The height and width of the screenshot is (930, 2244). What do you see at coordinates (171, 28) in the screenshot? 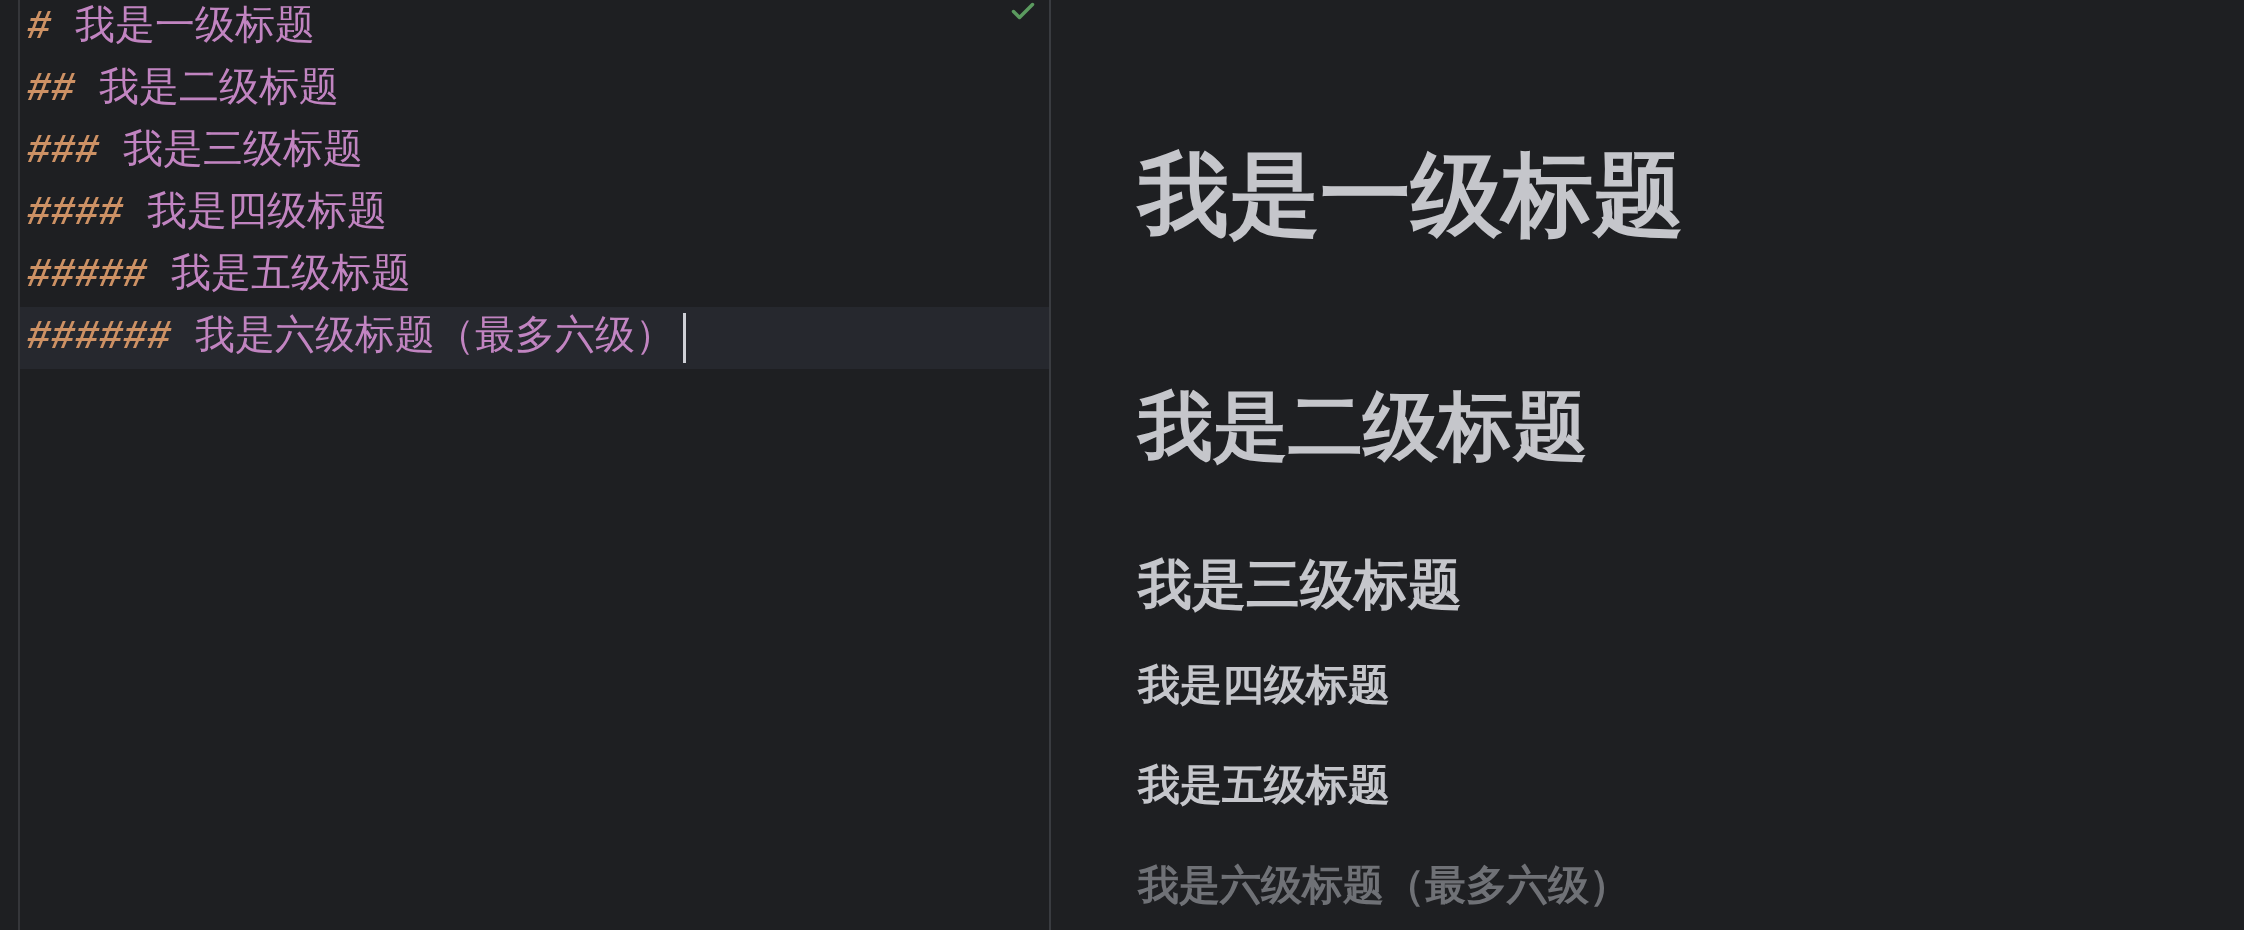
I see `code-line: # 我是一级标题` at bounding box center [171, 28].